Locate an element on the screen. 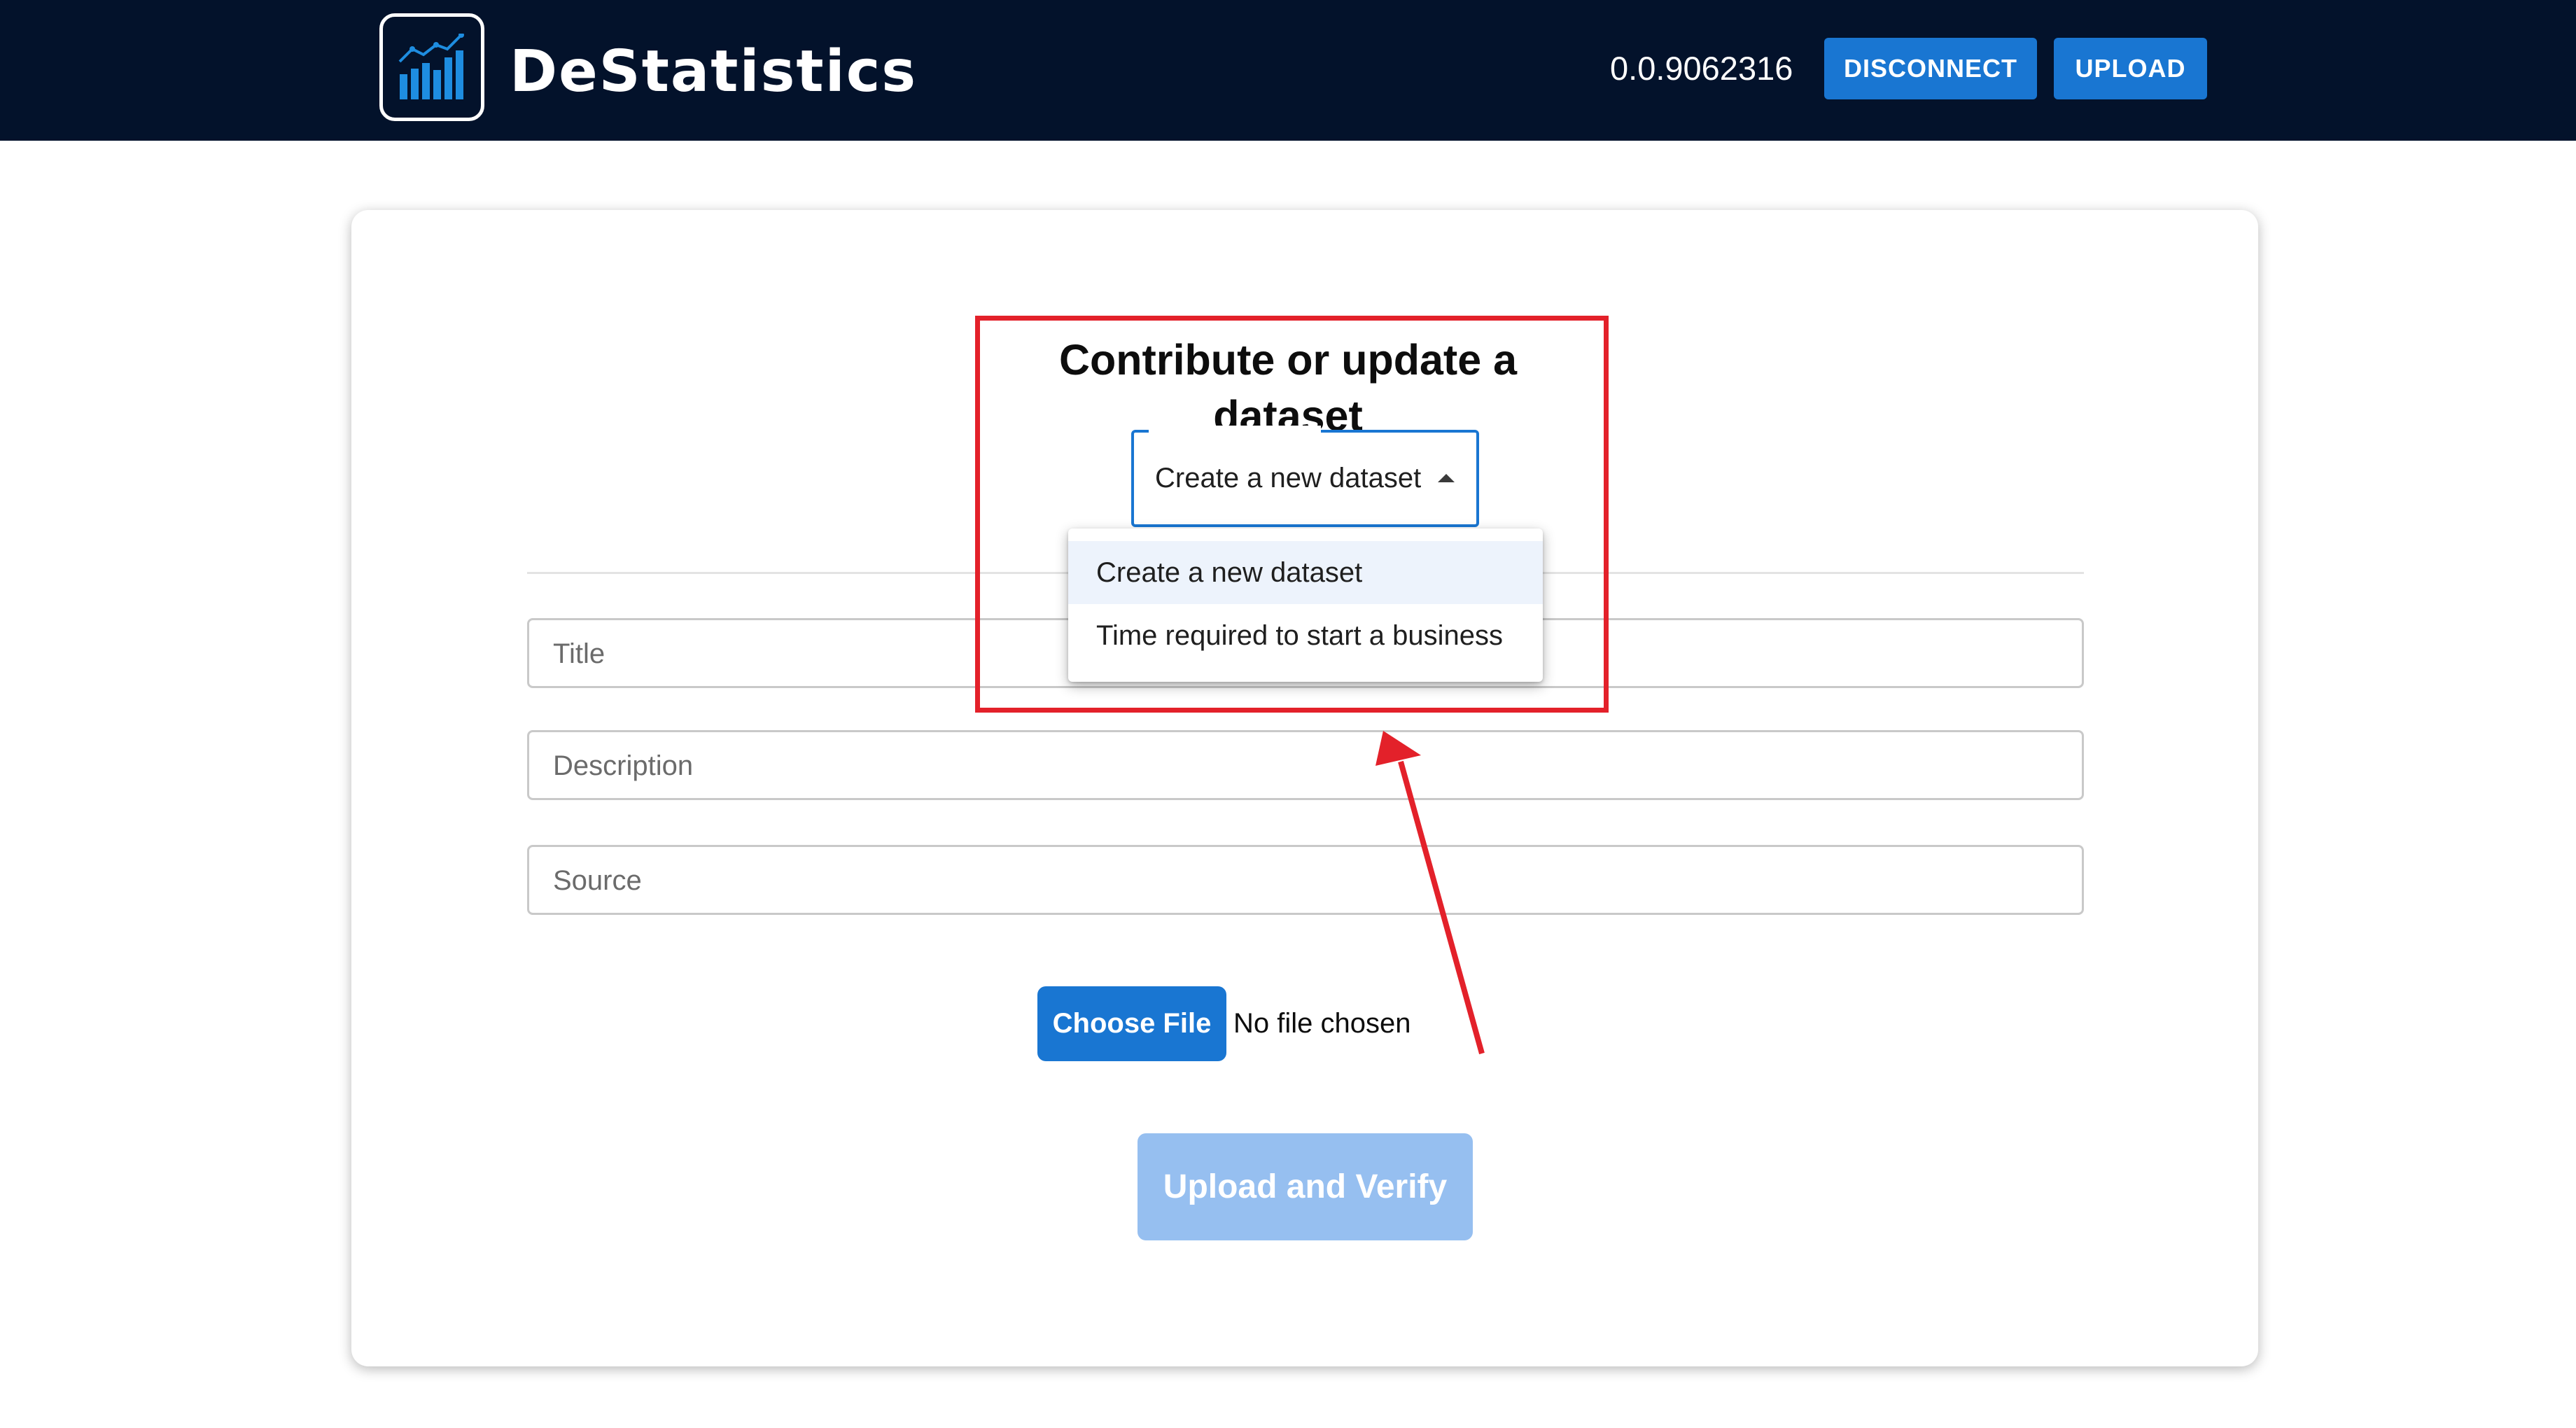  annotation-arrow is located at coordinates (1430, 893).